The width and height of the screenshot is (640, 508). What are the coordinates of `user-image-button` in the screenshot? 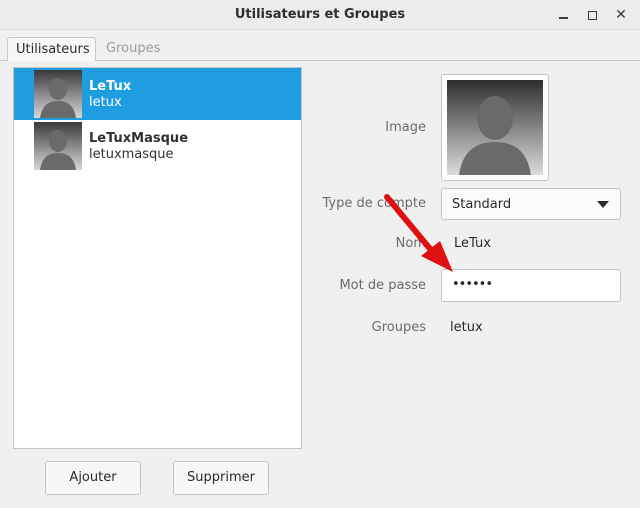 It's located at (495, 127).